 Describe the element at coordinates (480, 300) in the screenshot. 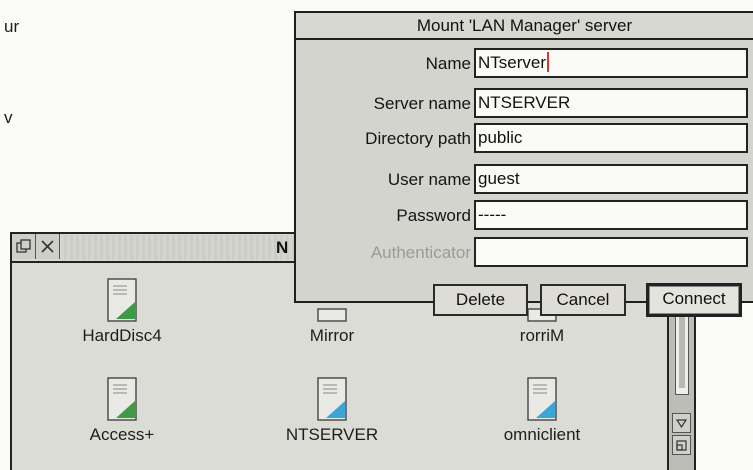

I see `delete-button: Delete` at that location.